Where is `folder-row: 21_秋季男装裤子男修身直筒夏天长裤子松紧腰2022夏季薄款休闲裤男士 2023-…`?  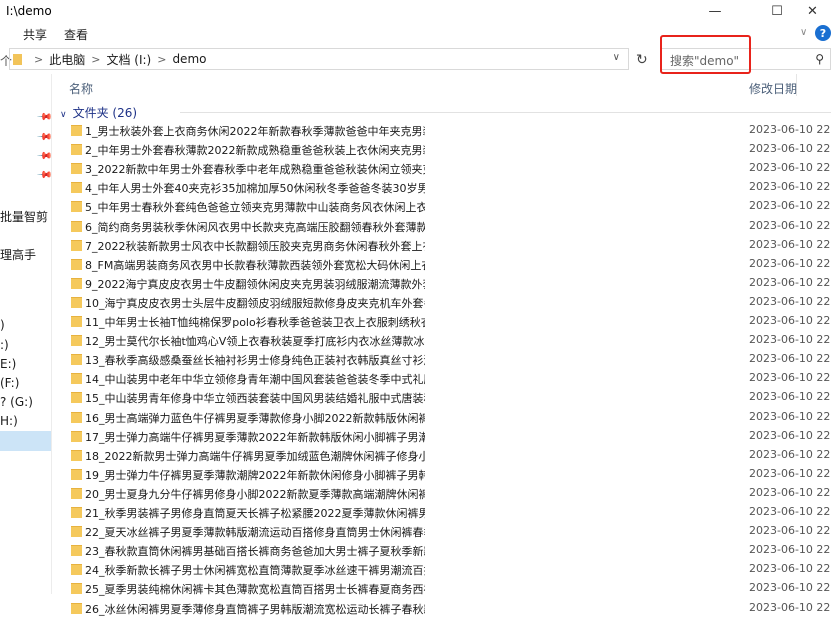 folder-row: 21_秋季男装裤子男修身直筒夏天长裤子松紧腰2022夏季薄款休闲裤男士 2023-… is located at coordinates (441, 512).